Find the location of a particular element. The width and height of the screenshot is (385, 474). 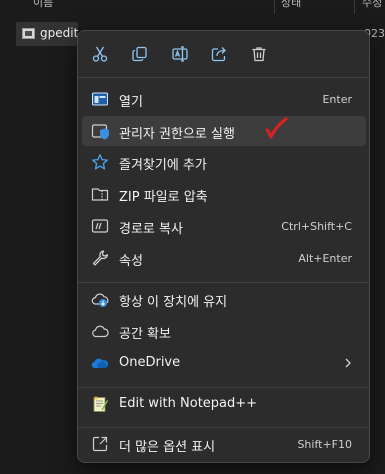

menu-item-label: Edit with Notepad++ is located at coordinates (188, 403).